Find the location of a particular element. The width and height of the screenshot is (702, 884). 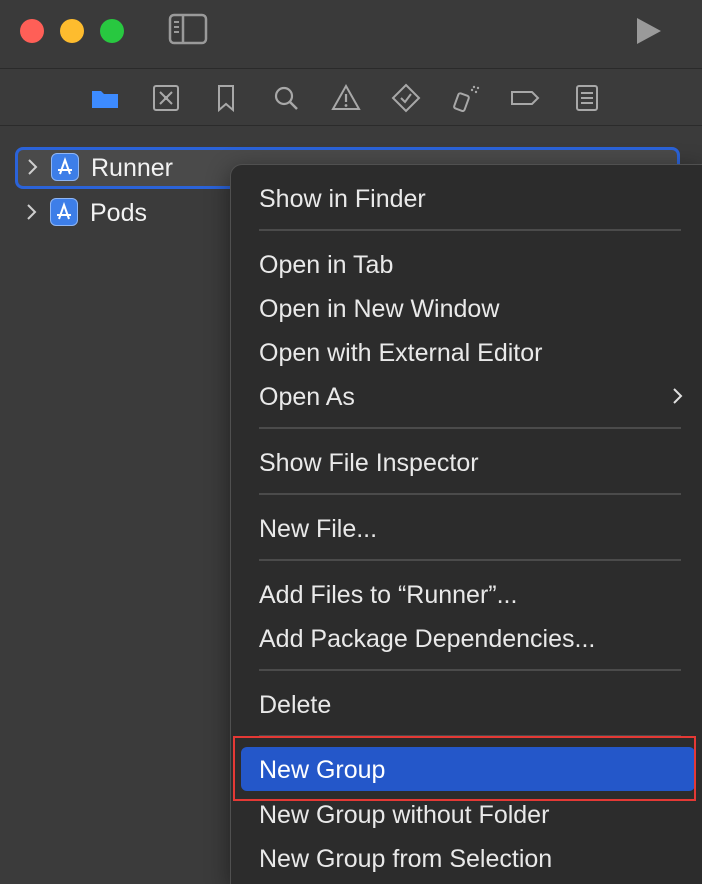

debug-navigator-spray-icon is located at coordinates (466, 98).